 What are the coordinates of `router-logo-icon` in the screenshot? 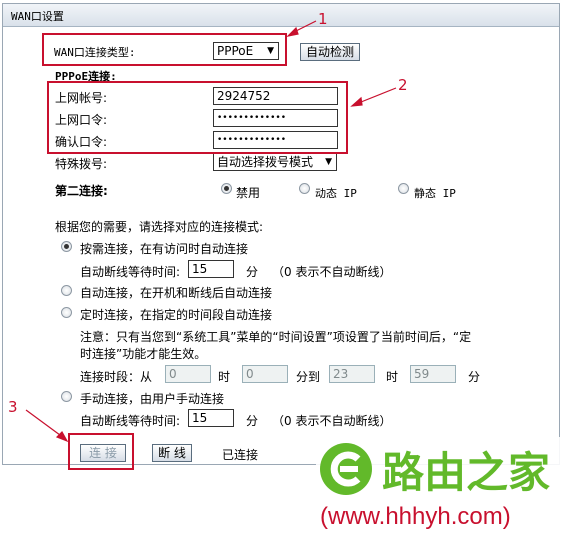 It's located at (346, 469).